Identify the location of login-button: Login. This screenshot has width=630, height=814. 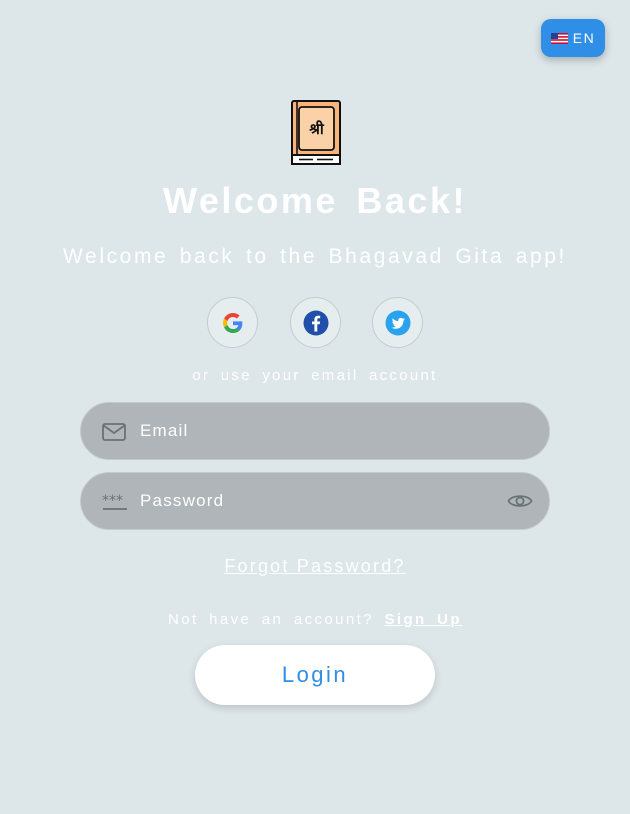
(315, 675).